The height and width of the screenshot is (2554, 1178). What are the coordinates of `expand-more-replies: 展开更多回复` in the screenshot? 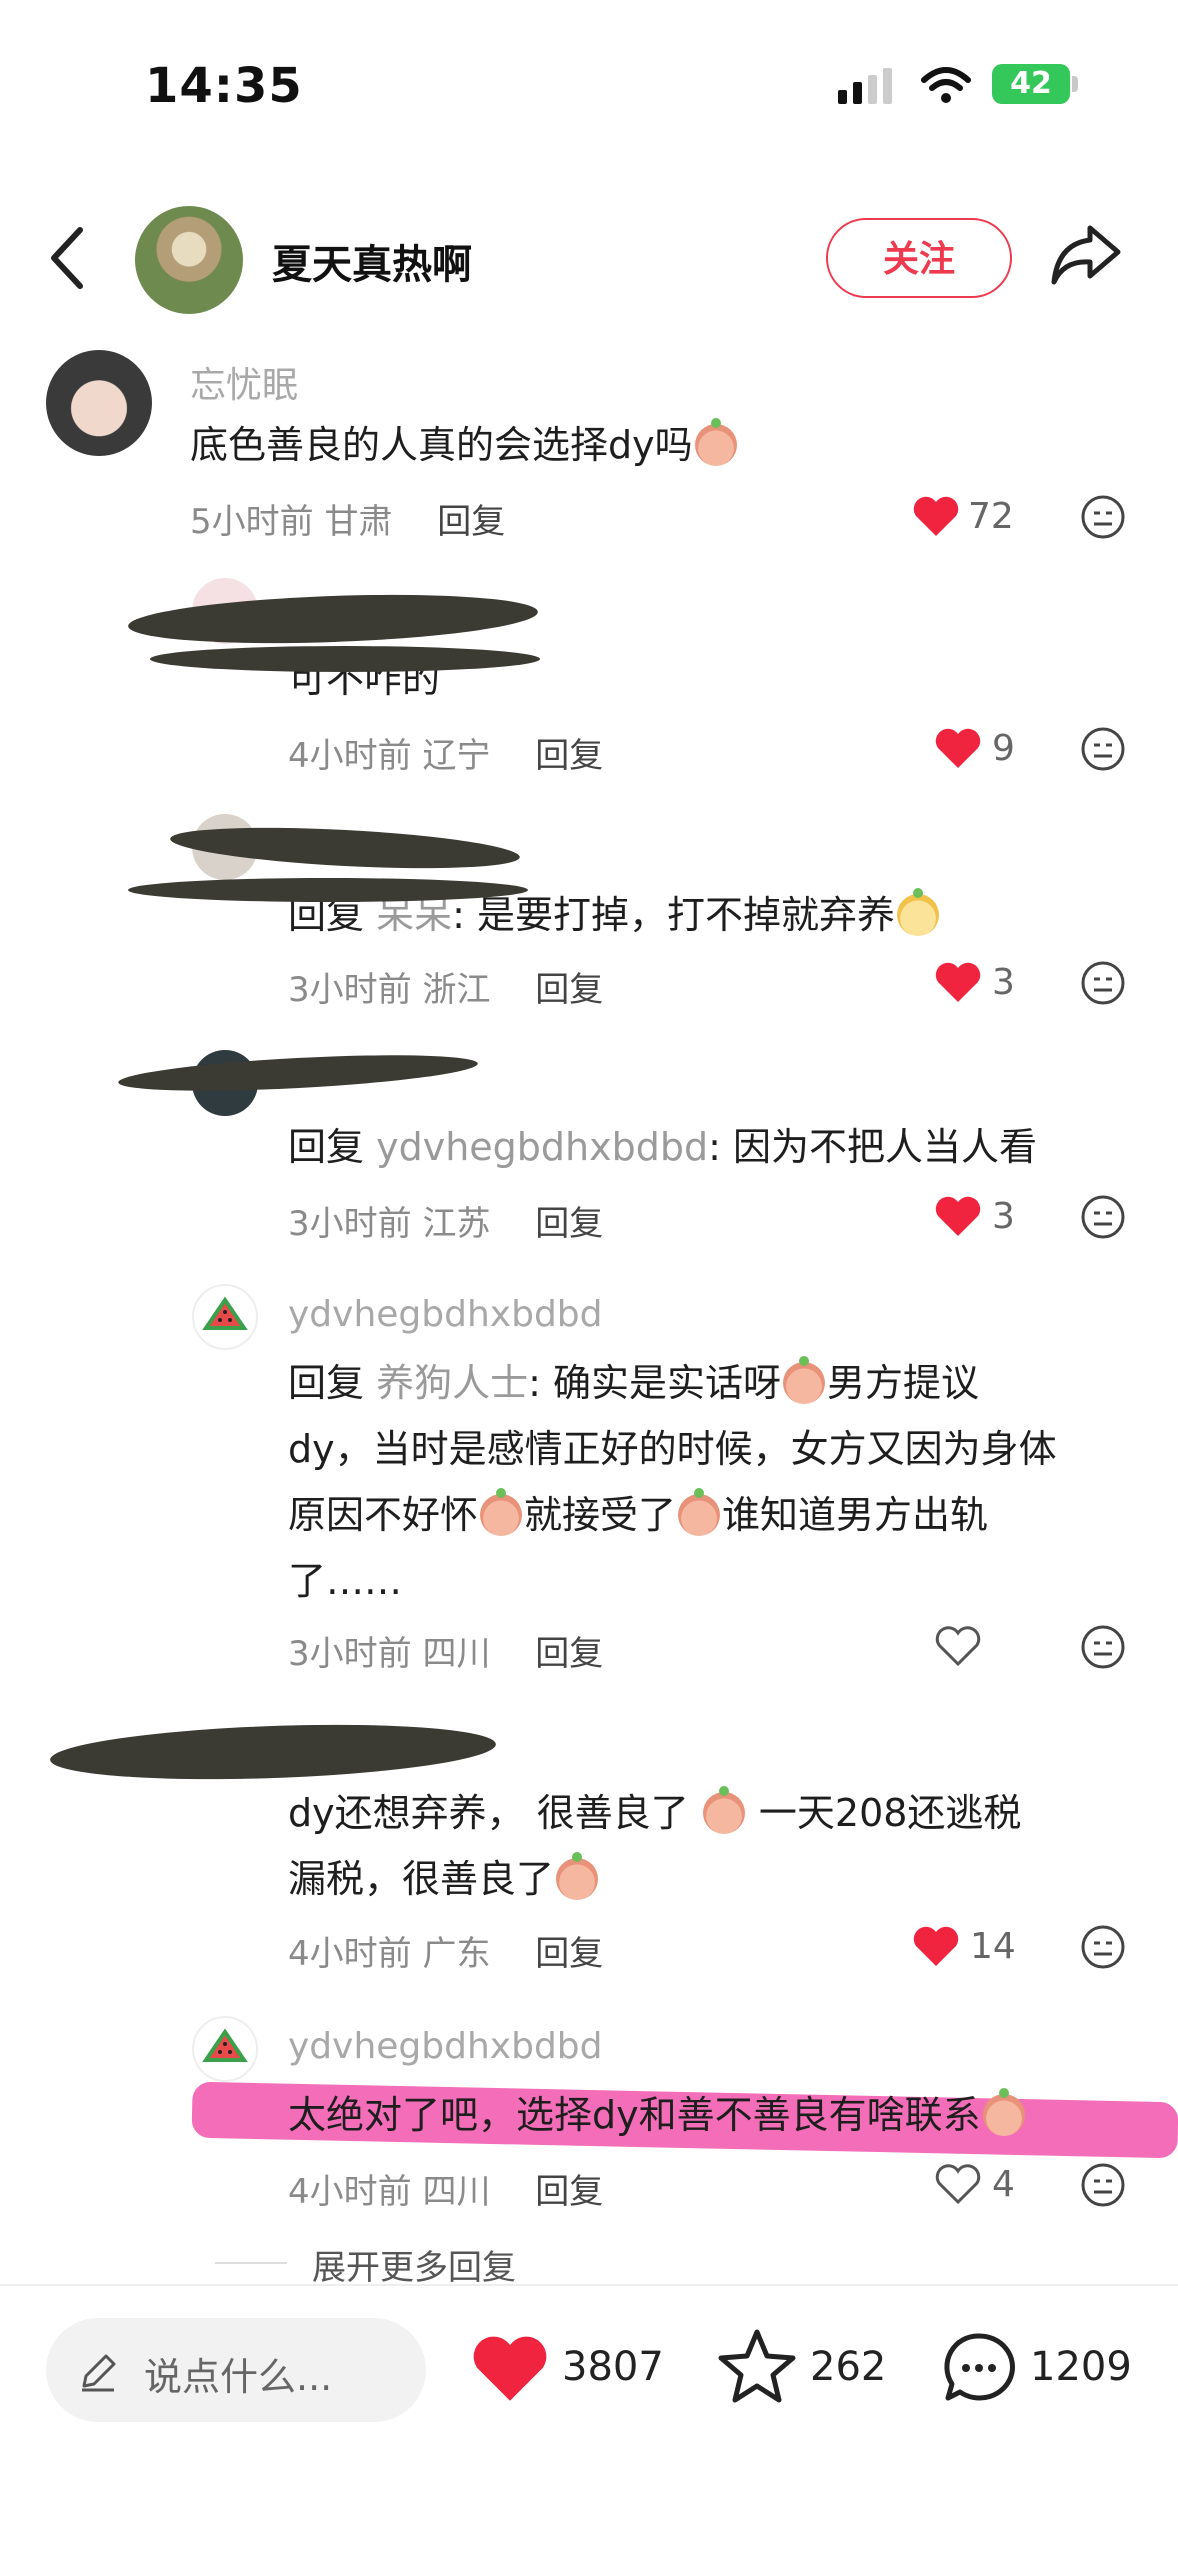 It's located at (414, 2264).